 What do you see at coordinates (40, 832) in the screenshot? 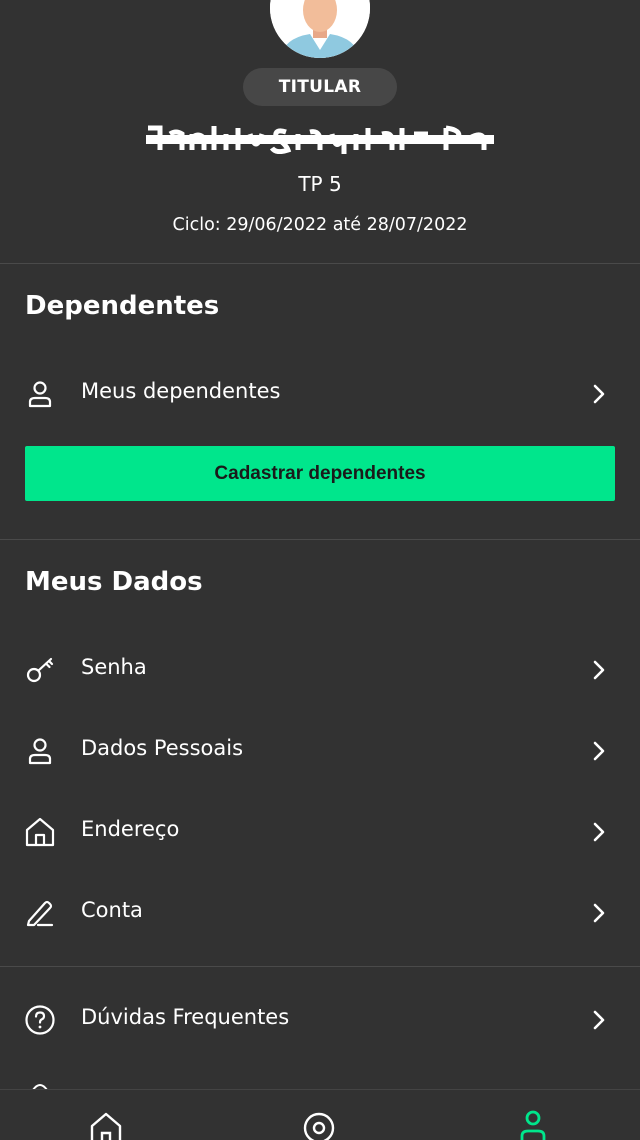
I see `home-icon` at bounding box center [40, 832].